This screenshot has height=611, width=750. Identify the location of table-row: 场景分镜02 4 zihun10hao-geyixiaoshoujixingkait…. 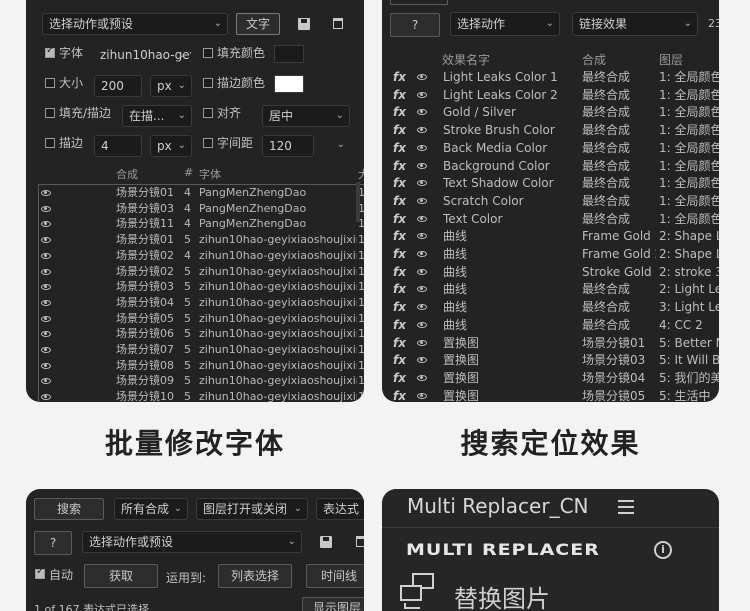
(201, 256).